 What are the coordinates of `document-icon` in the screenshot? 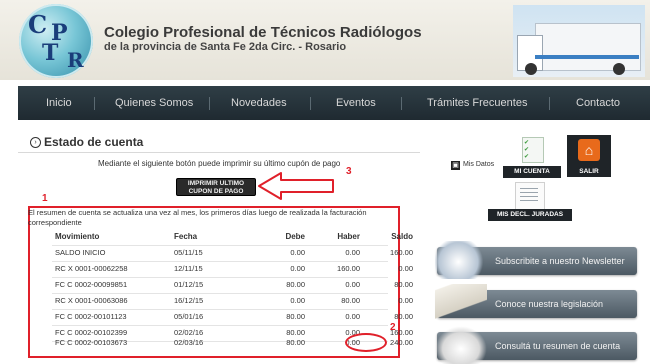 It's located at (530, 196).